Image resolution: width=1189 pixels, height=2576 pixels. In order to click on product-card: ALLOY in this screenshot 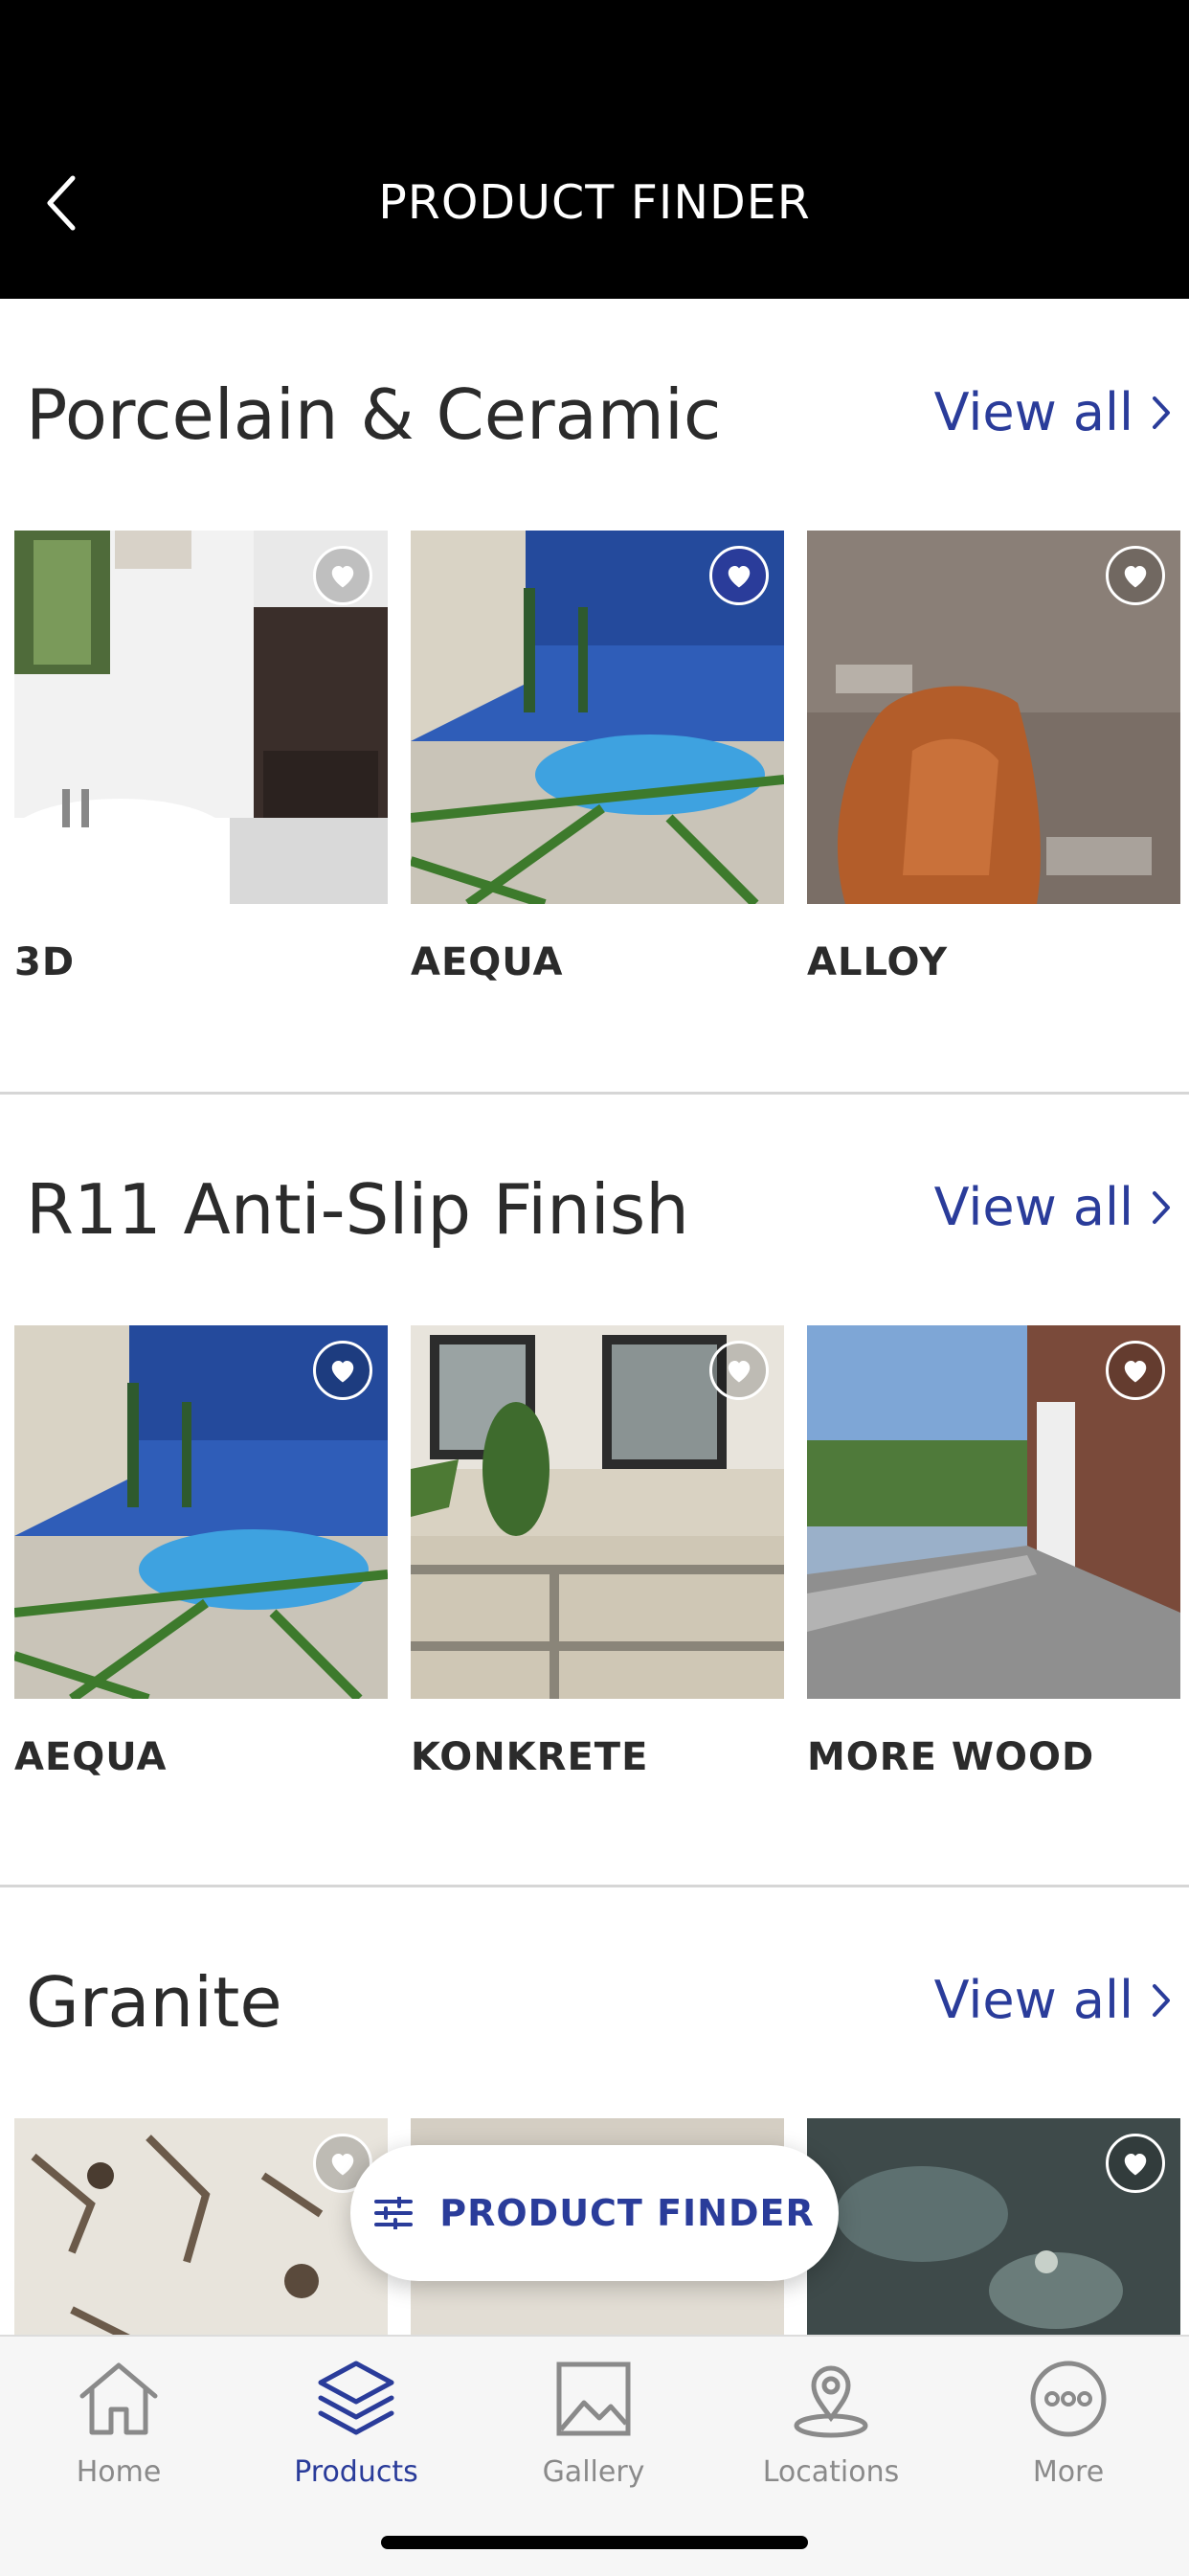, I will do `click(993, 770)`.